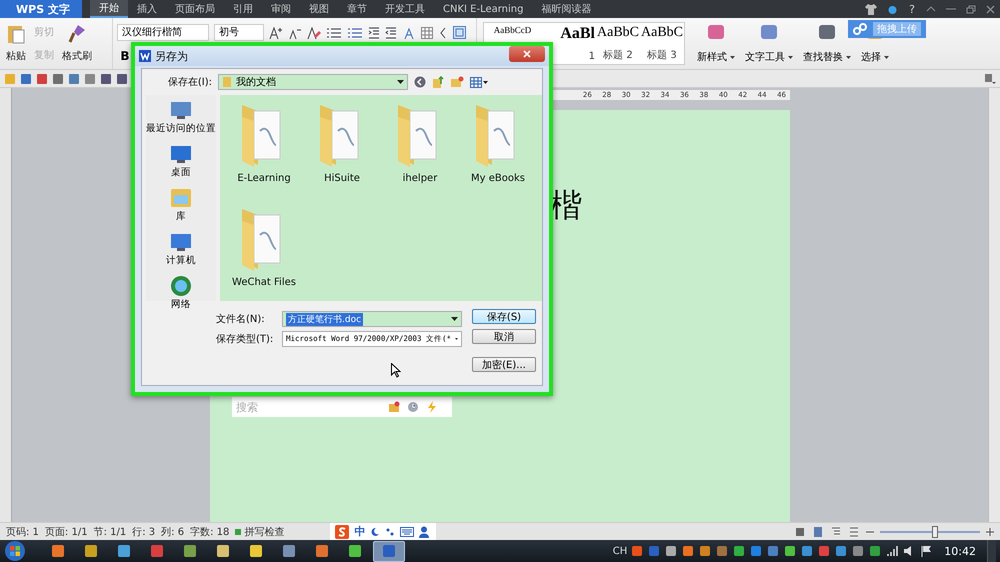  What do you see at coordinates (912, 9) in the screenshot?
I see `help-button: ?` at bounding box center [912, 9].